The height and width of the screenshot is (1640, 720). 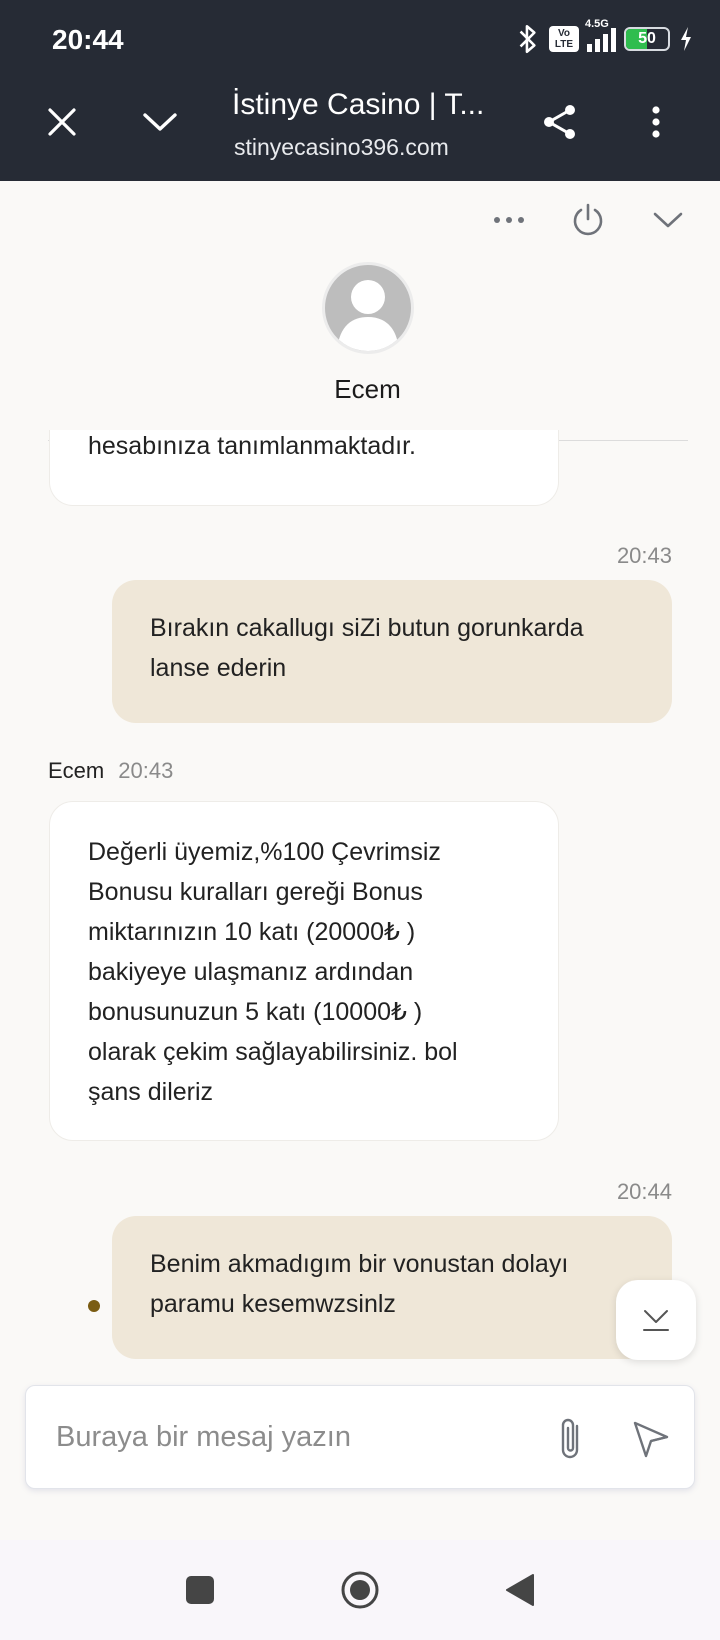 I want to click on message-line: Bonusu kuralları gereği Bonus, so click(x=255, y=892).